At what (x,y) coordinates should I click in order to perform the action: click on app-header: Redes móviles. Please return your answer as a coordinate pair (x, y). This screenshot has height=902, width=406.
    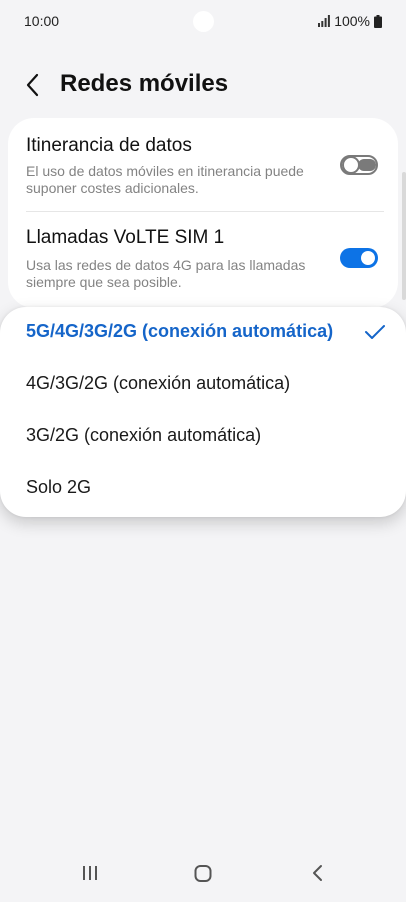
    Looking at the image, I should click on (203, 85).